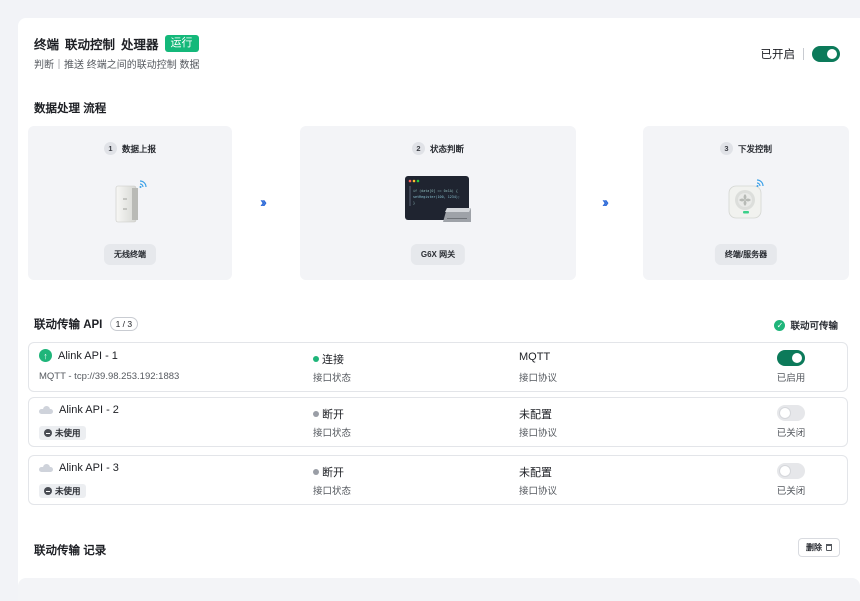  Describe the element at coordinates (800, 54) in the screenshot. I see `processor-enable-control: 已开启` at that location.